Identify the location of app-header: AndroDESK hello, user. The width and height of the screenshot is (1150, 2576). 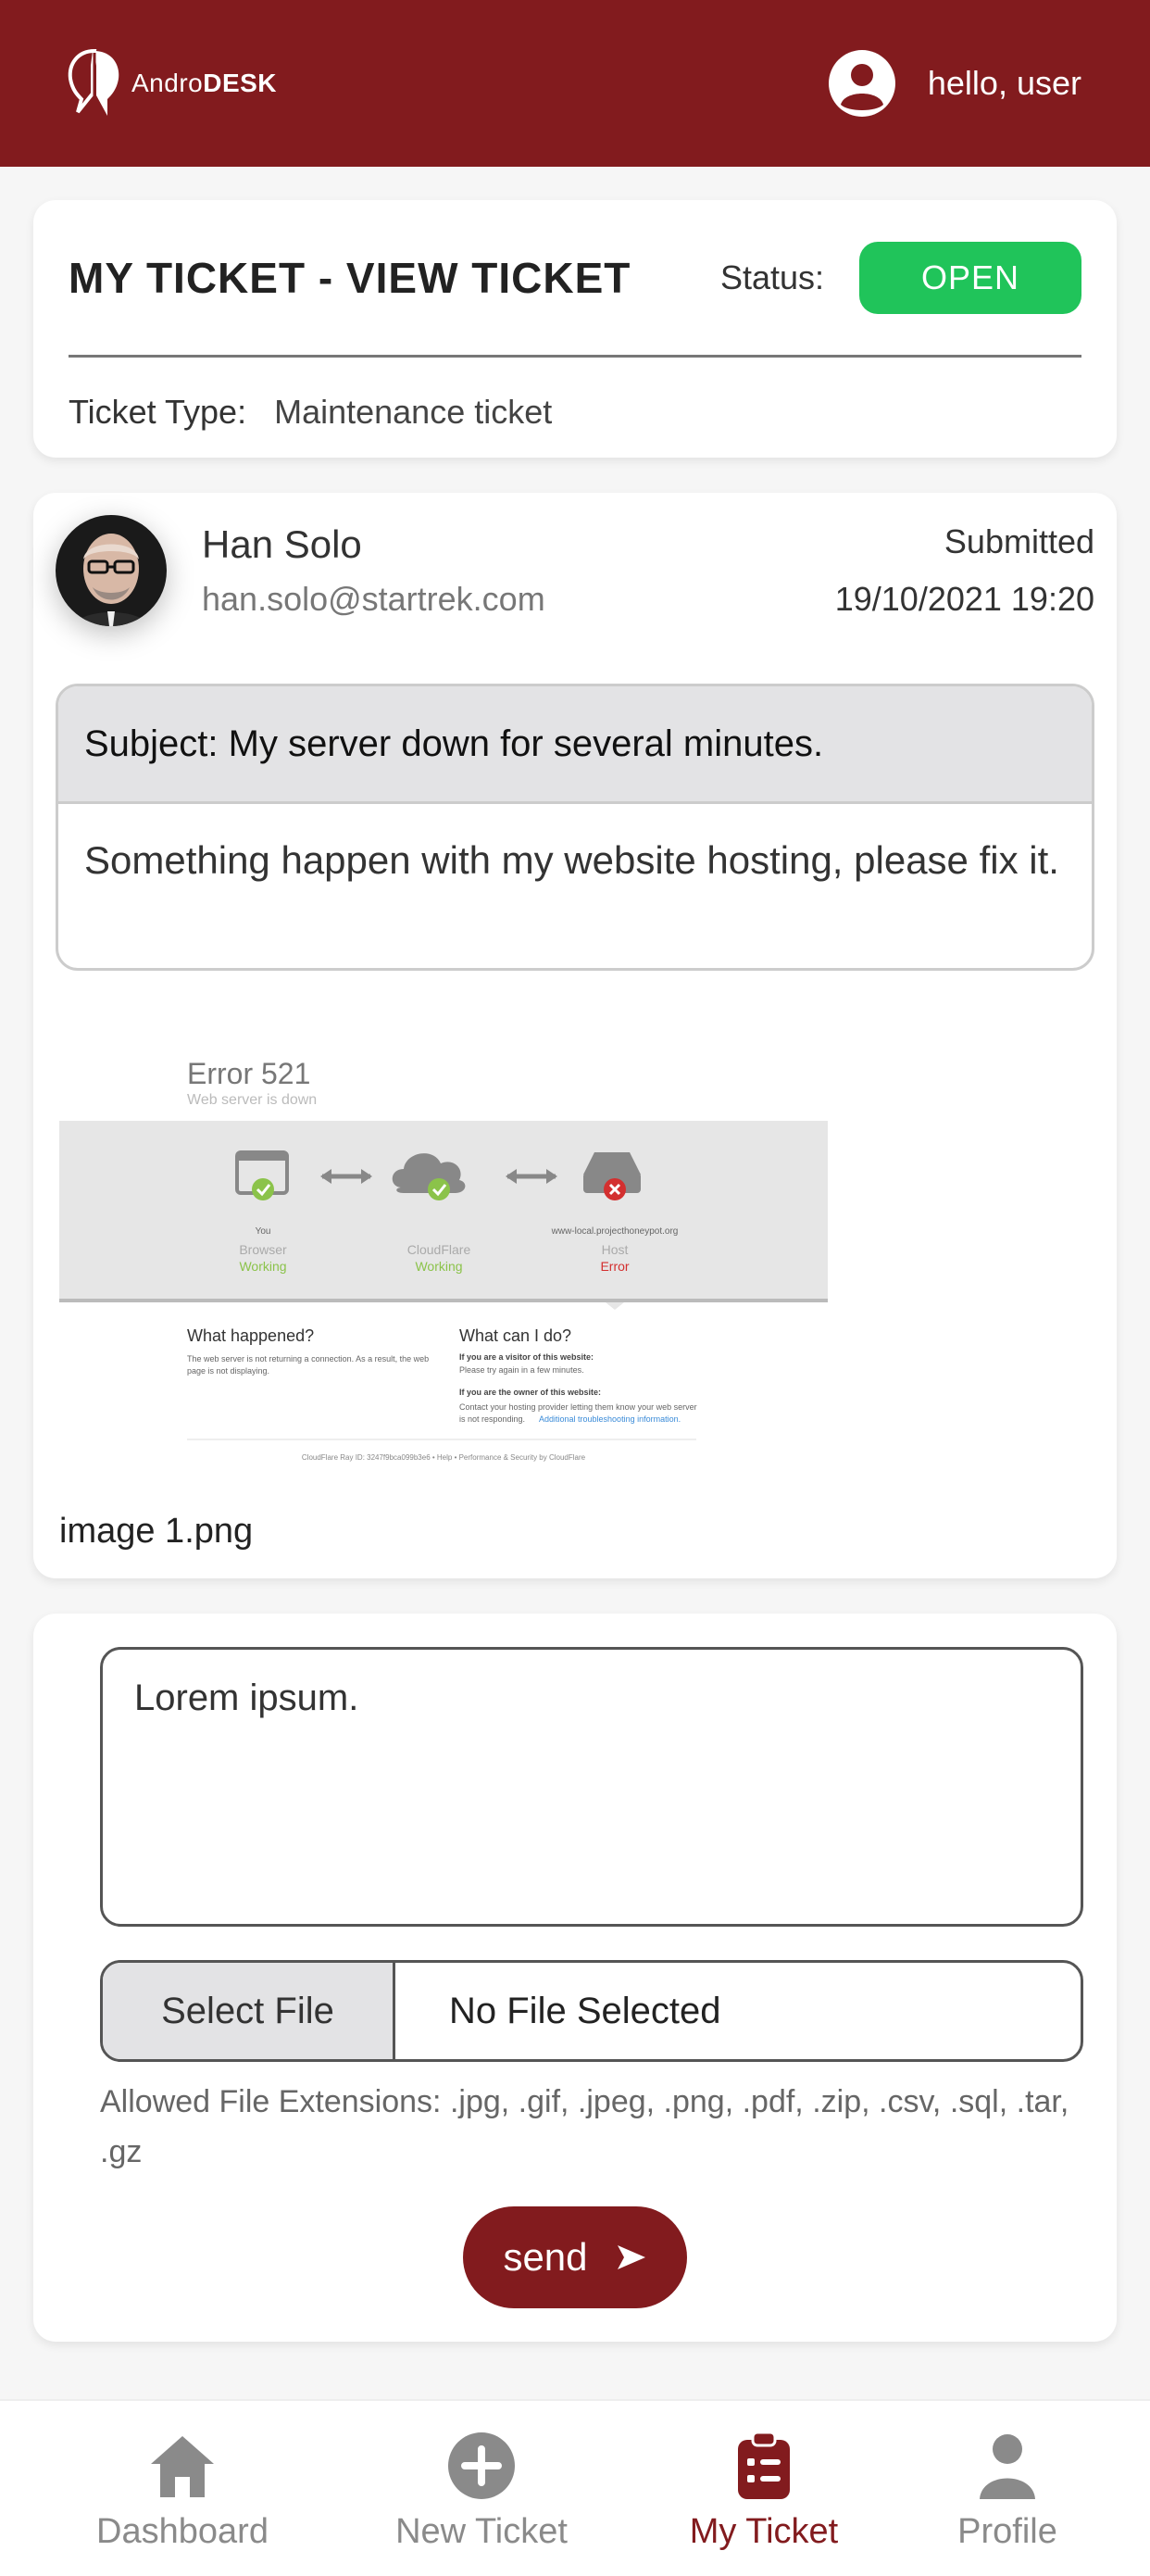
(575, 83).